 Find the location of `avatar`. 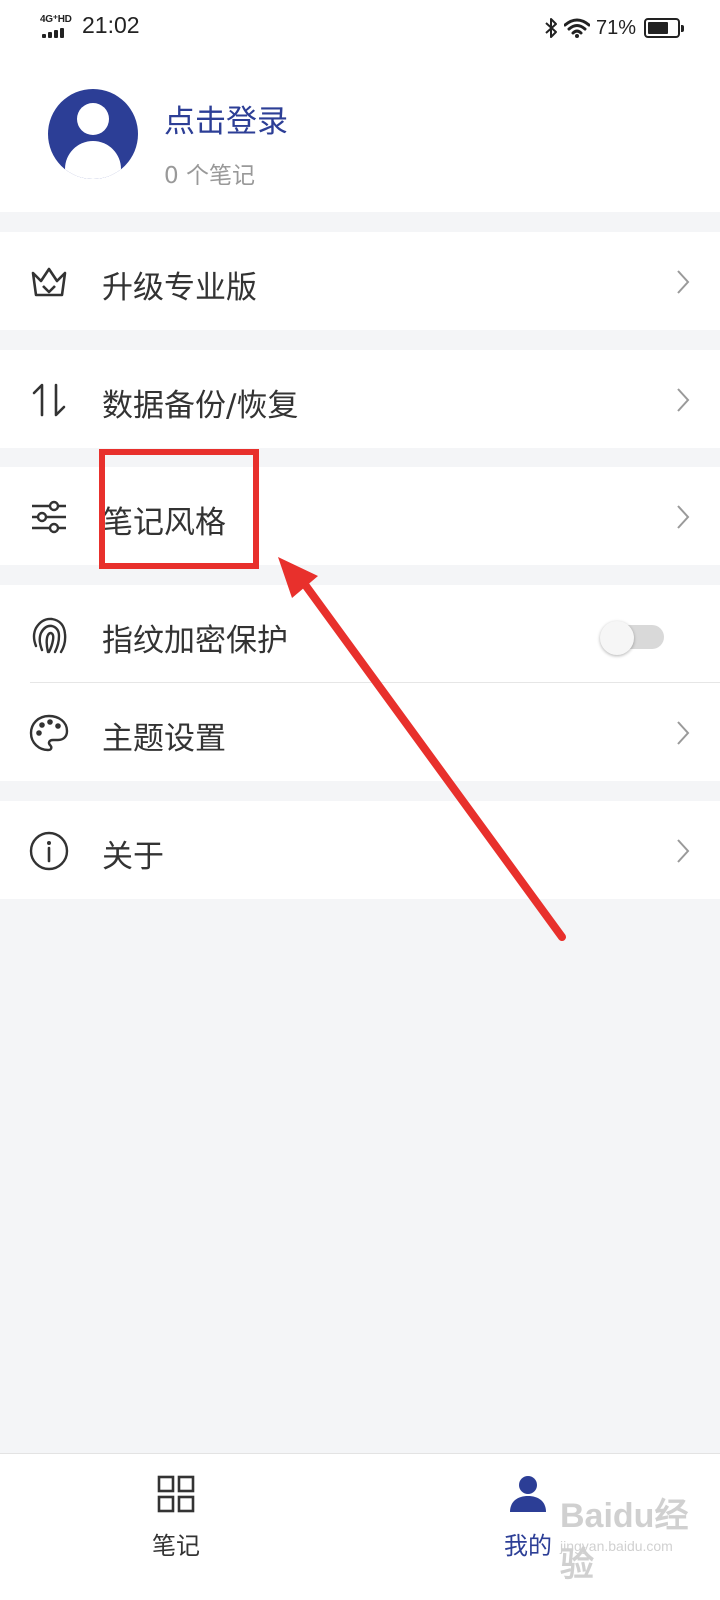

avatar is located at coordinates (93, 134).